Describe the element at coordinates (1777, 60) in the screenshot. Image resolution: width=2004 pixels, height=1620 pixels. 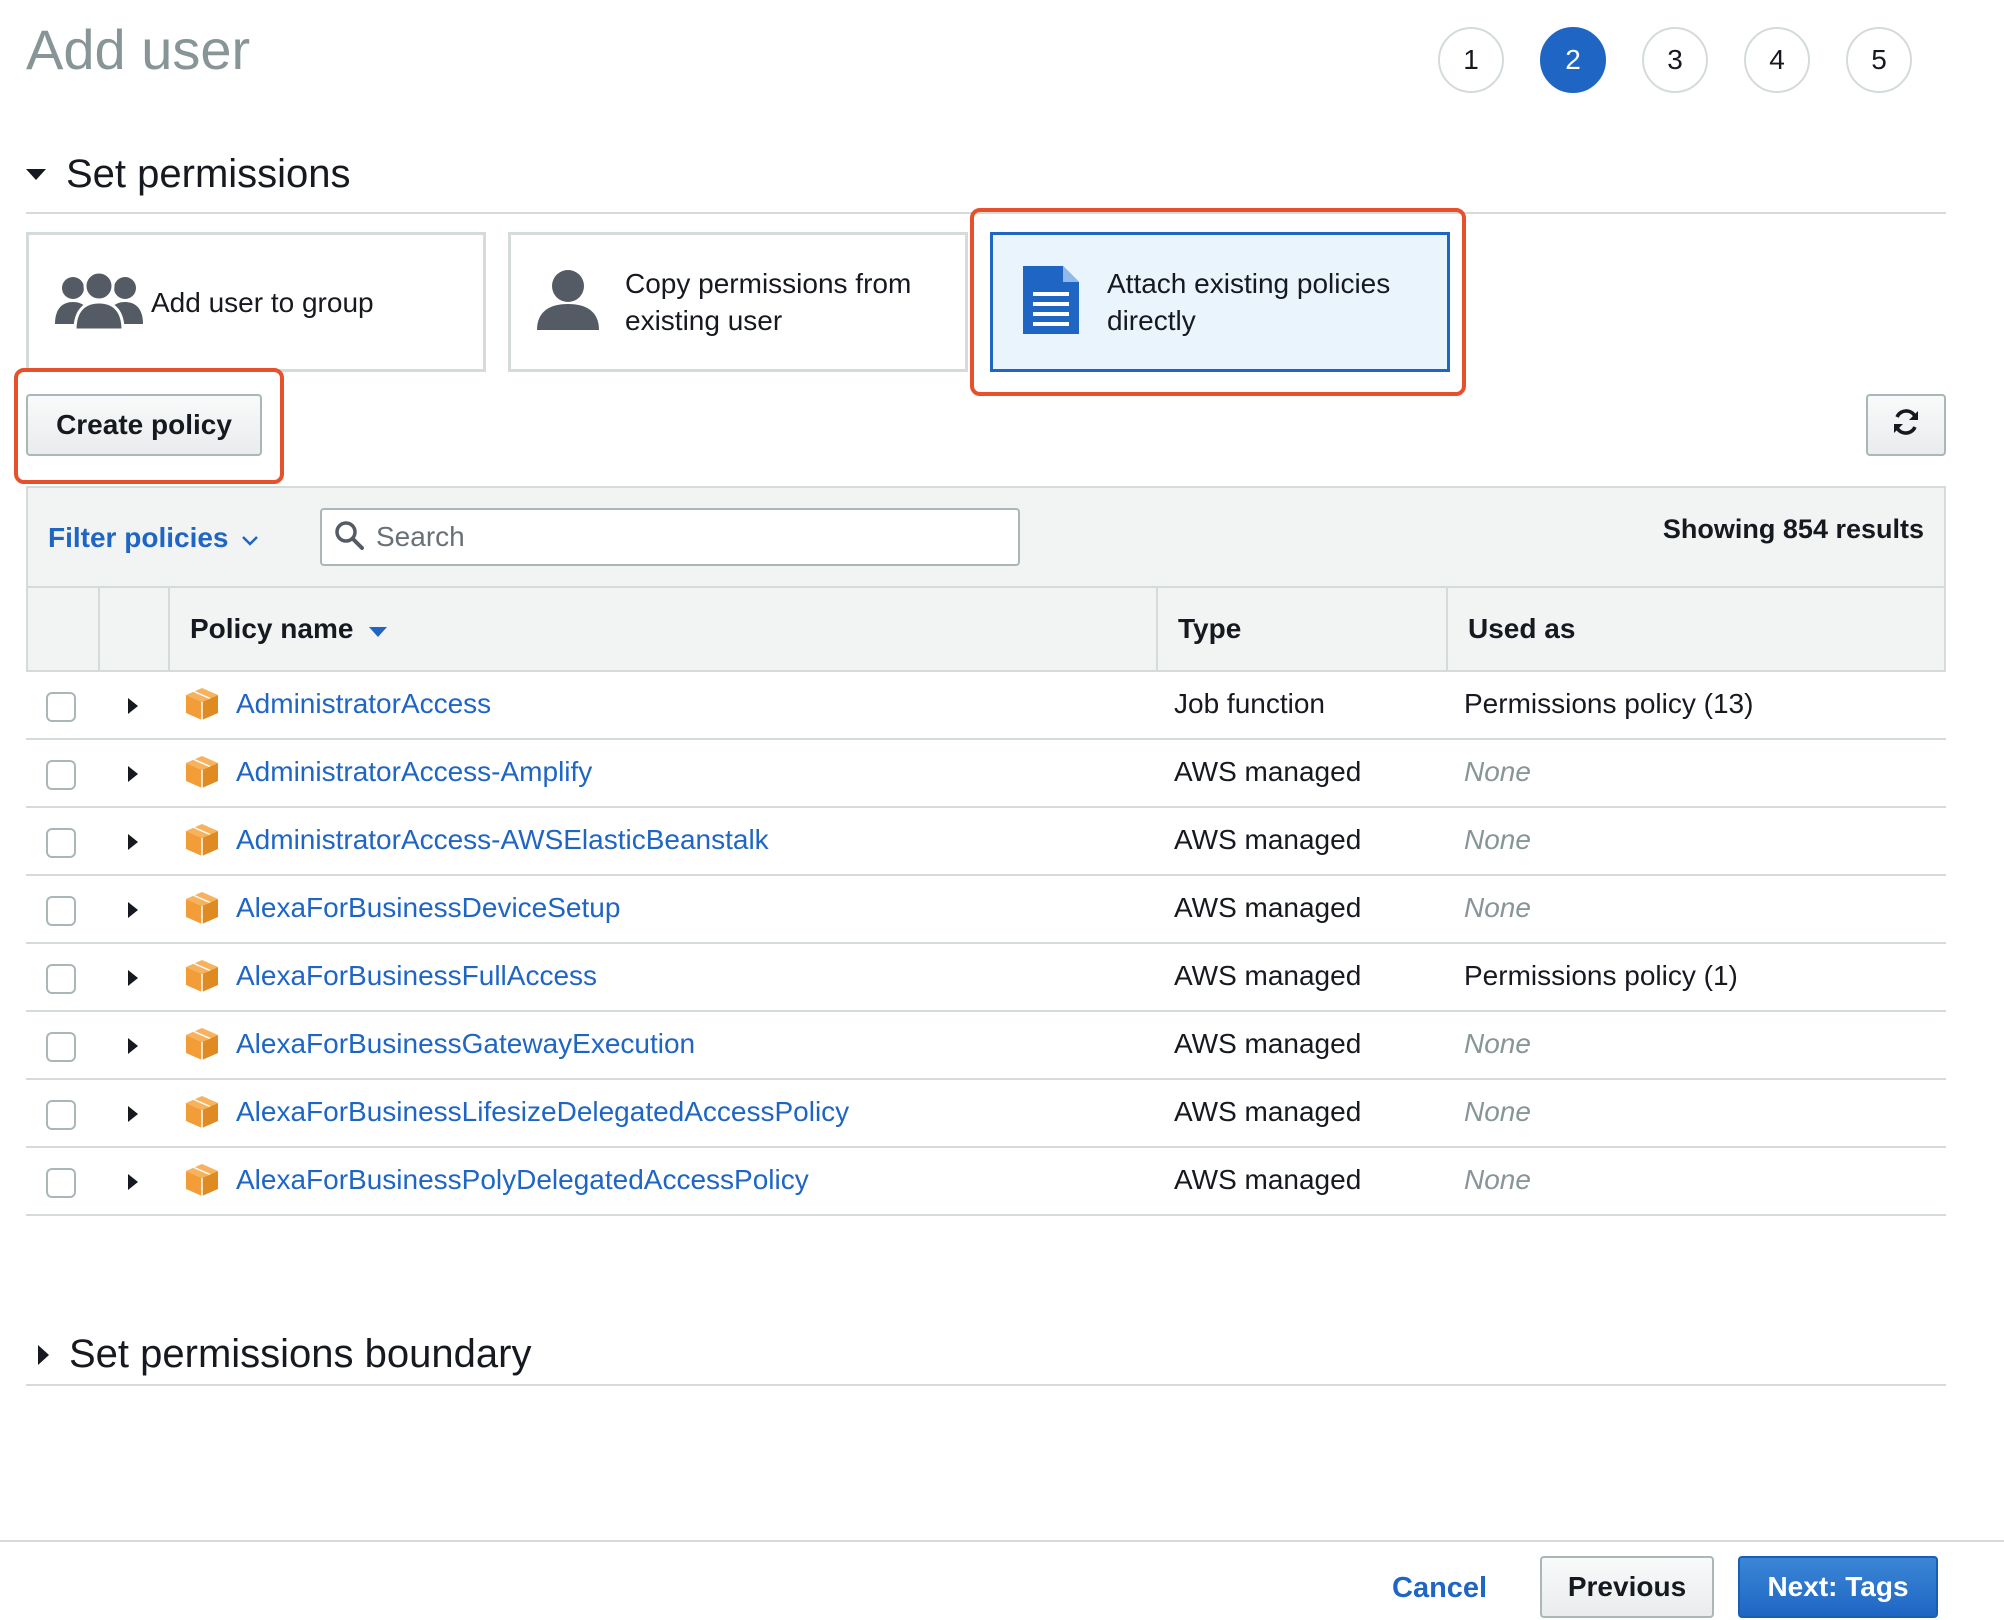
I see `step-4: 4` at that location.